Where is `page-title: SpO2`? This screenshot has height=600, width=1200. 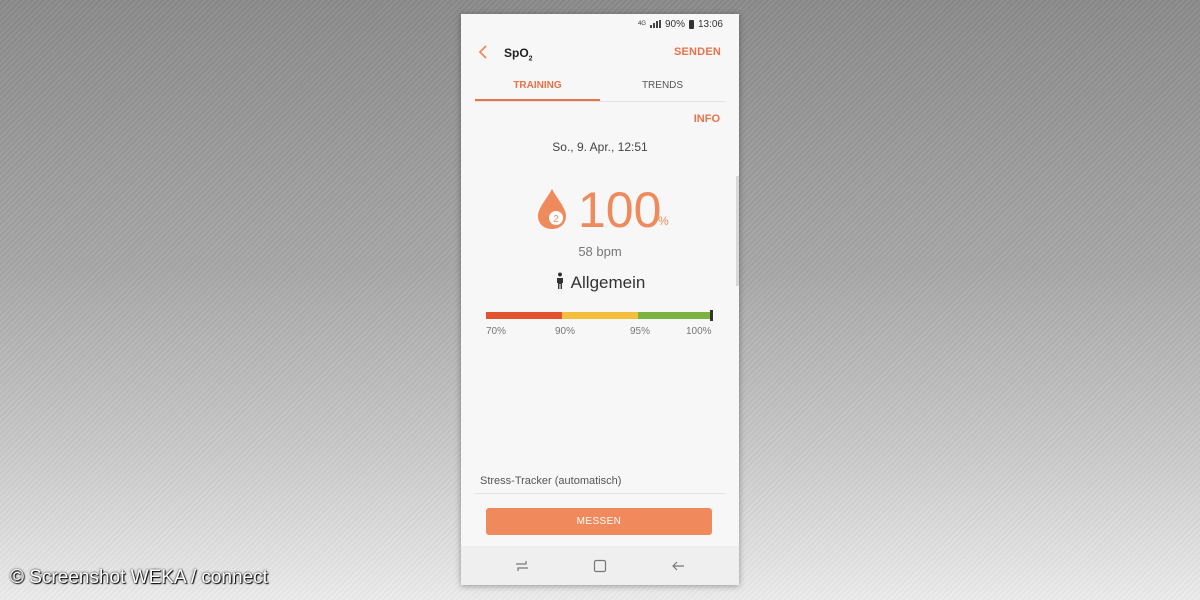
page-title: SpO2 is located at coordinates (518, 54).